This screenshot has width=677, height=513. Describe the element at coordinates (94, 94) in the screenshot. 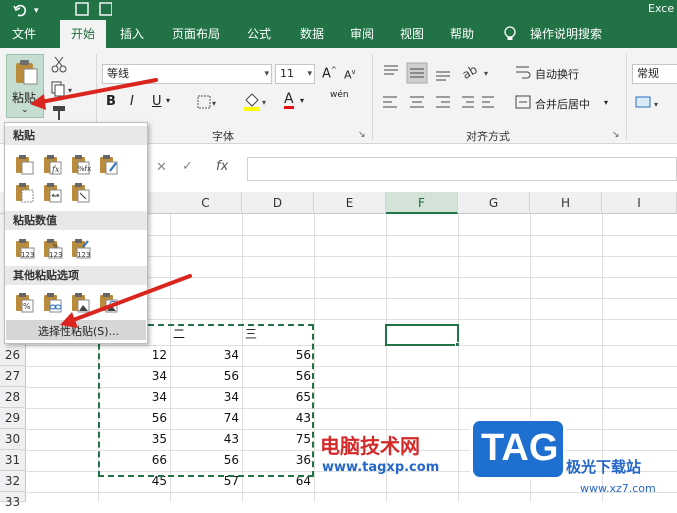

I see `arrow-to-paste-chevron` at that location.